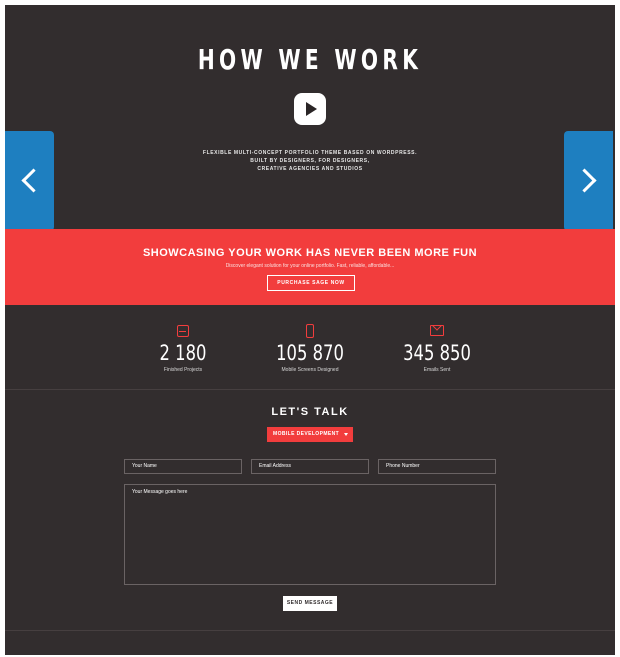 This screenshot has width=620, height=657. I want to click on play-button, so click(310, 109).